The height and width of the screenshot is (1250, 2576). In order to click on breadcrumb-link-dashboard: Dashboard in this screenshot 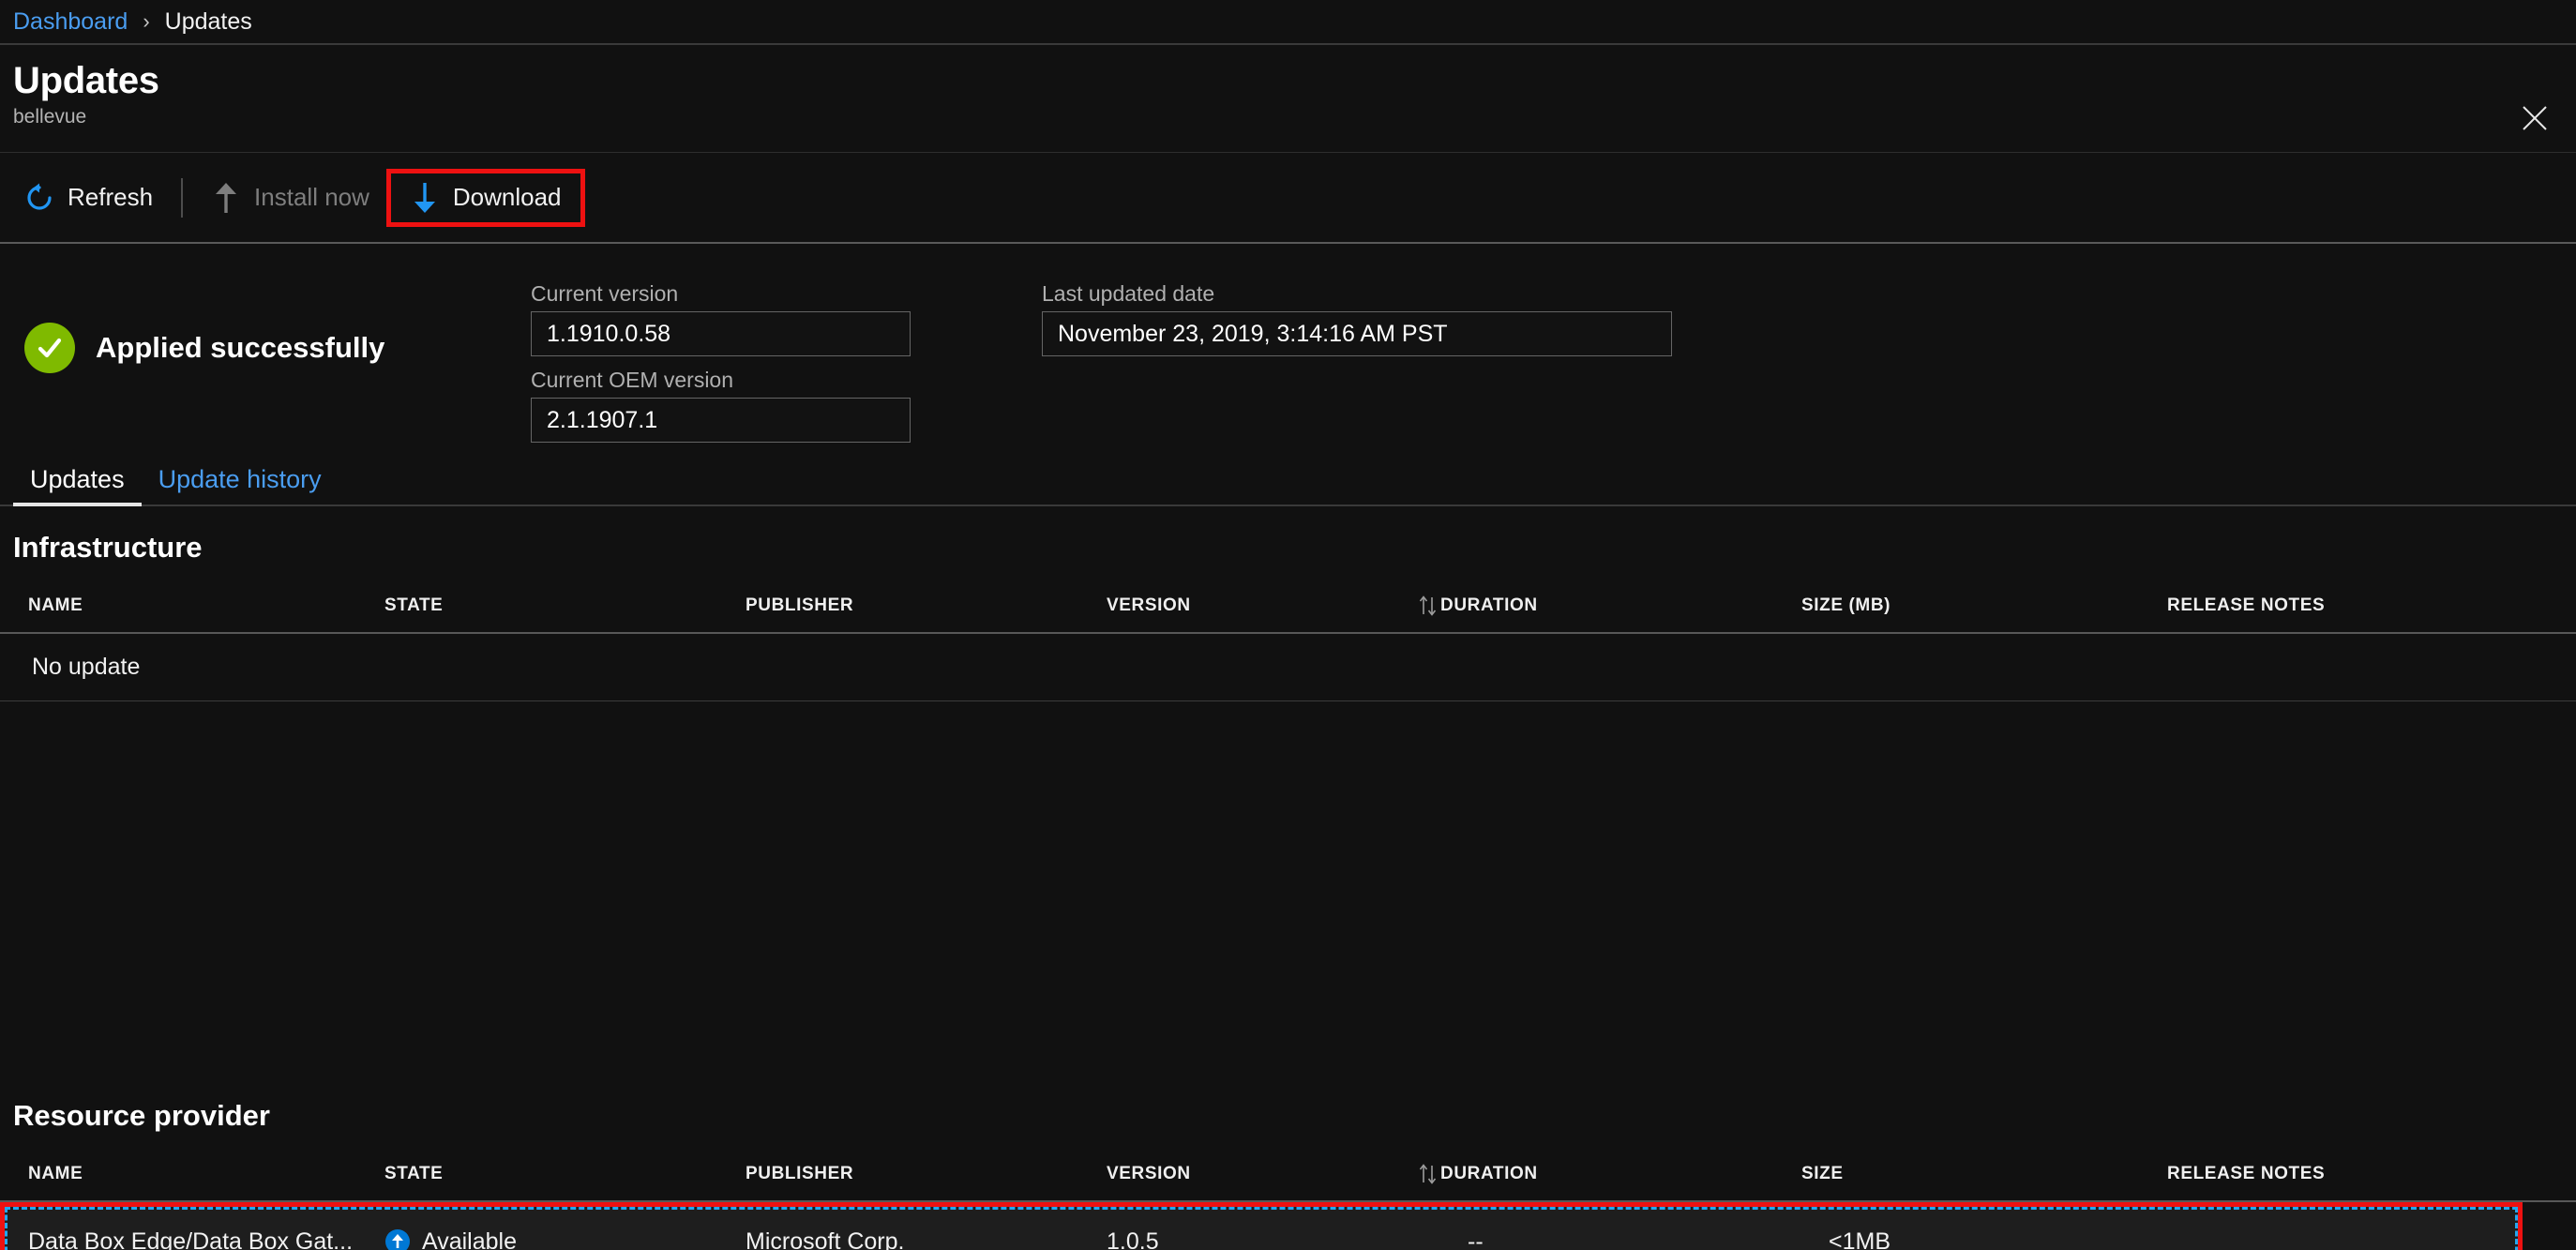, I will do `click(70, 22)`.